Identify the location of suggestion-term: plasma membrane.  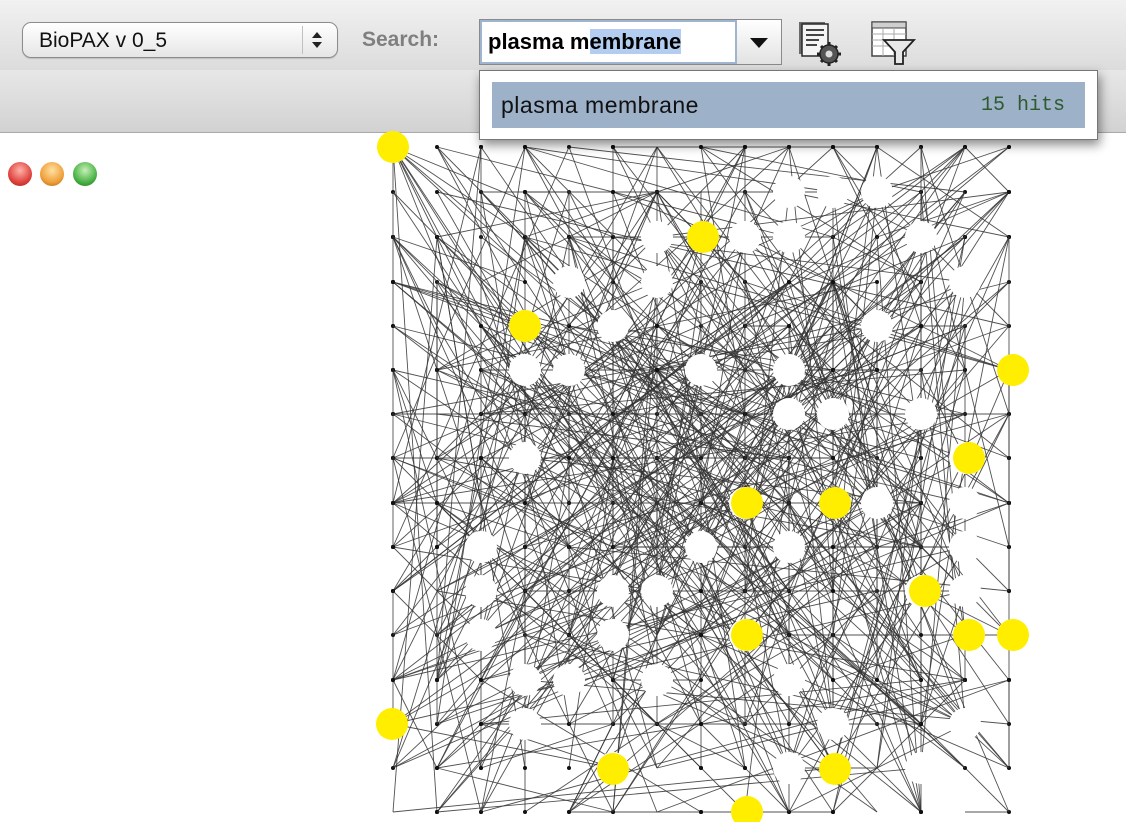
(600, 105).